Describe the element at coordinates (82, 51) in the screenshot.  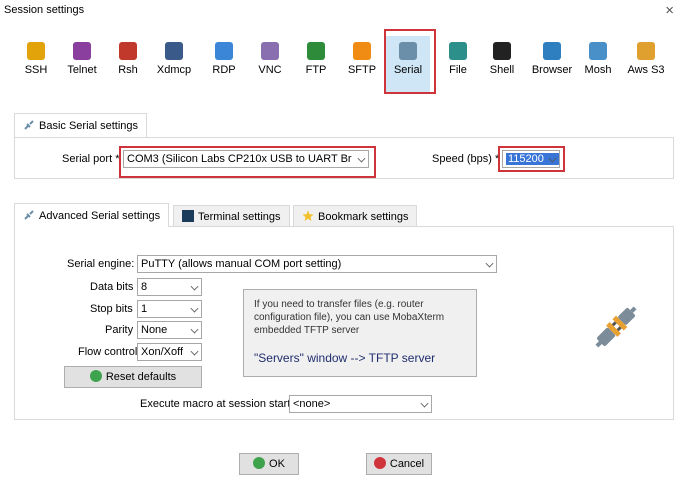
I see `telnet-icon` at that location.